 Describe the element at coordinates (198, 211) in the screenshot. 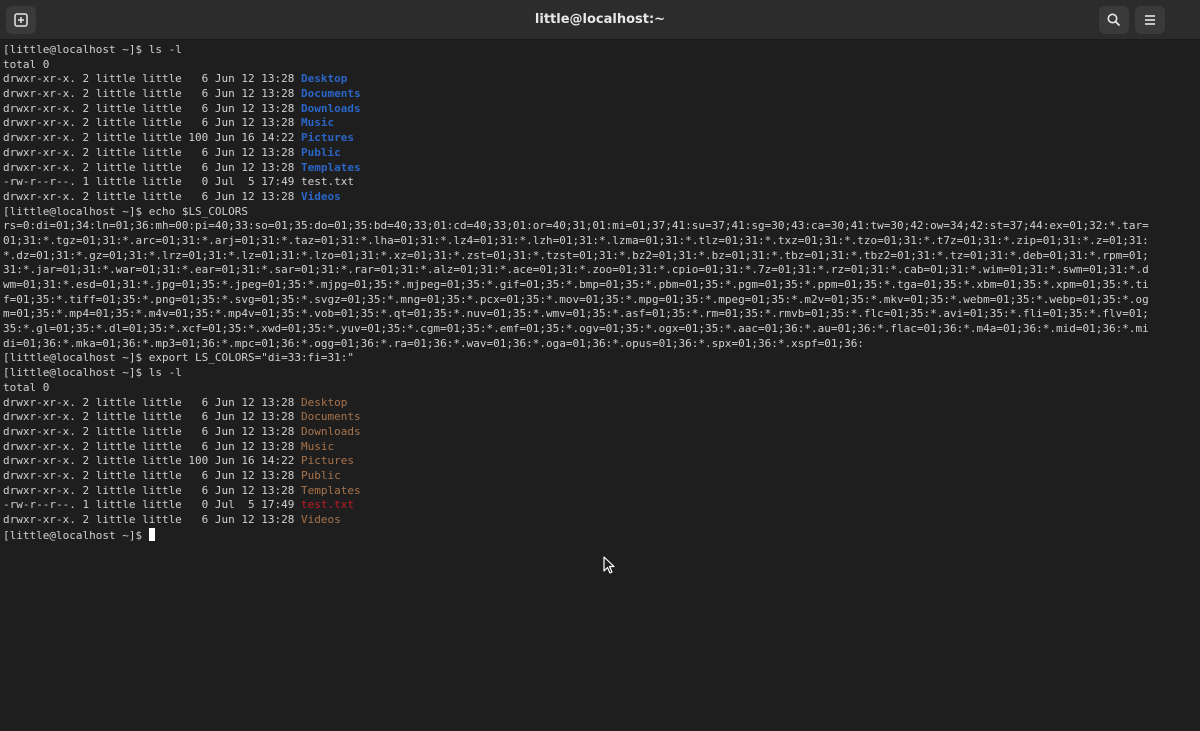

I see `command: echo $LS_COLORS` at that location.